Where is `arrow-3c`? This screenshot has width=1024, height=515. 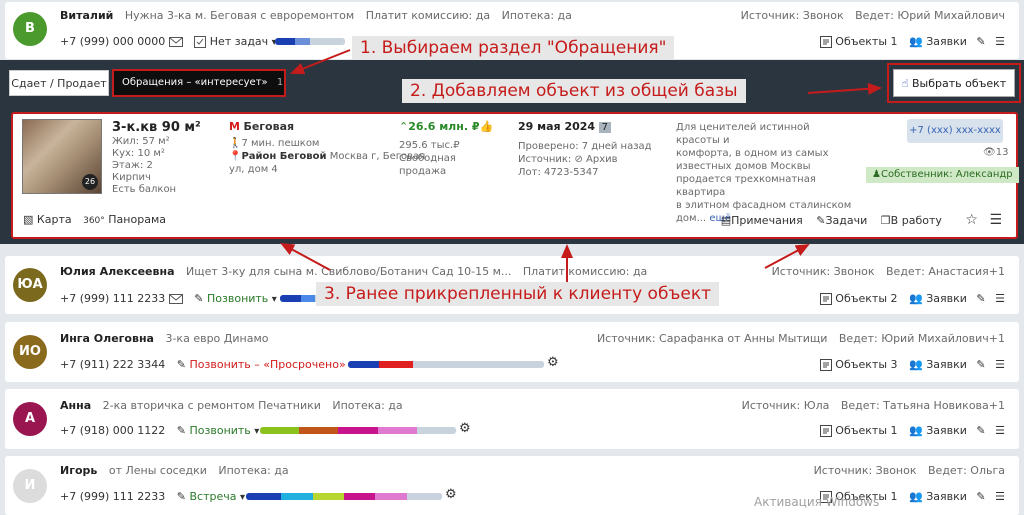 arrow-3c is located at coordinates (787, 256).